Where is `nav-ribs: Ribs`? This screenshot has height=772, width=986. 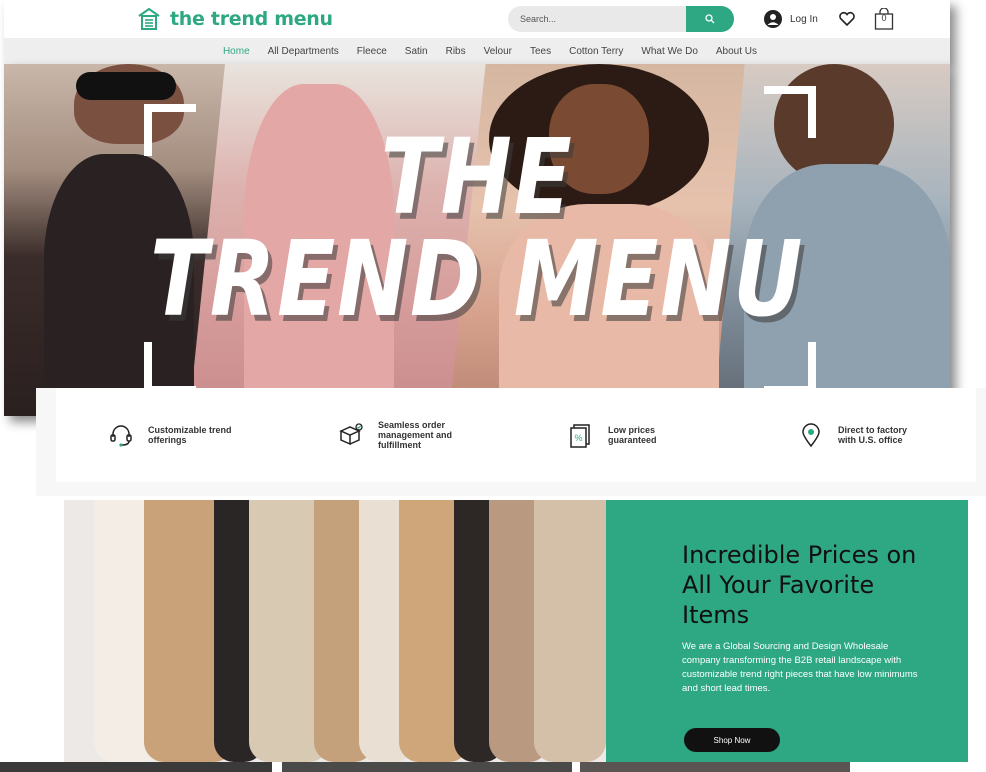
nav-ribs: Ribs is located at coordinates (456, 51).